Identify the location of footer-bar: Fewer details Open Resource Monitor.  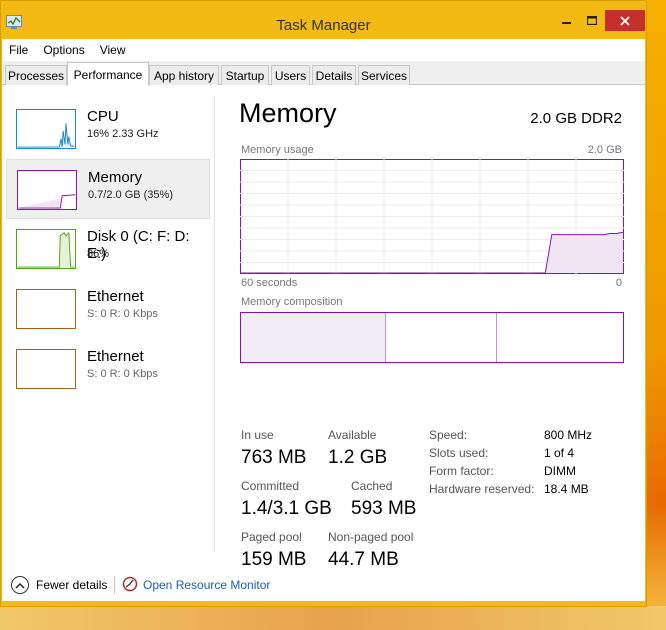
(323, 586).